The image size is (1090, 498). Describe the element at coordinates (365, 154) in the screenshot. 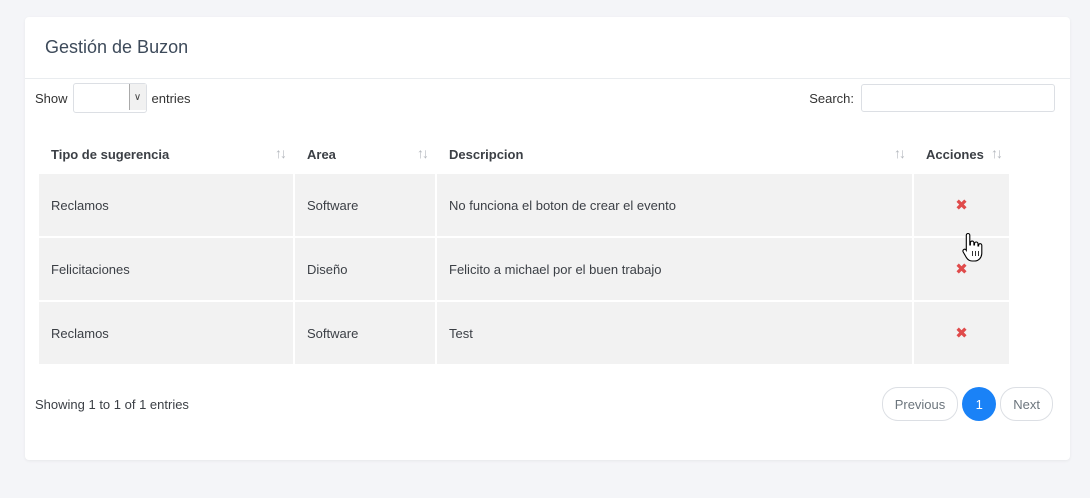

I see `column-header-area: Area ↑↓` at that location.